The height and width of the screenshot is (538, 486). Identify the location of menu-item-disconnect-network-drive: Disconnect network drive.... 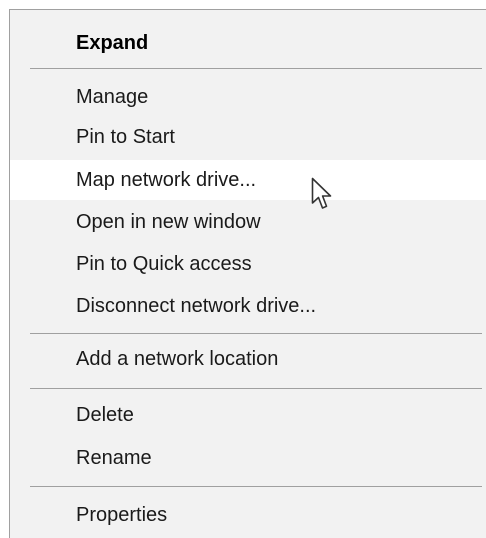
(248, 306).